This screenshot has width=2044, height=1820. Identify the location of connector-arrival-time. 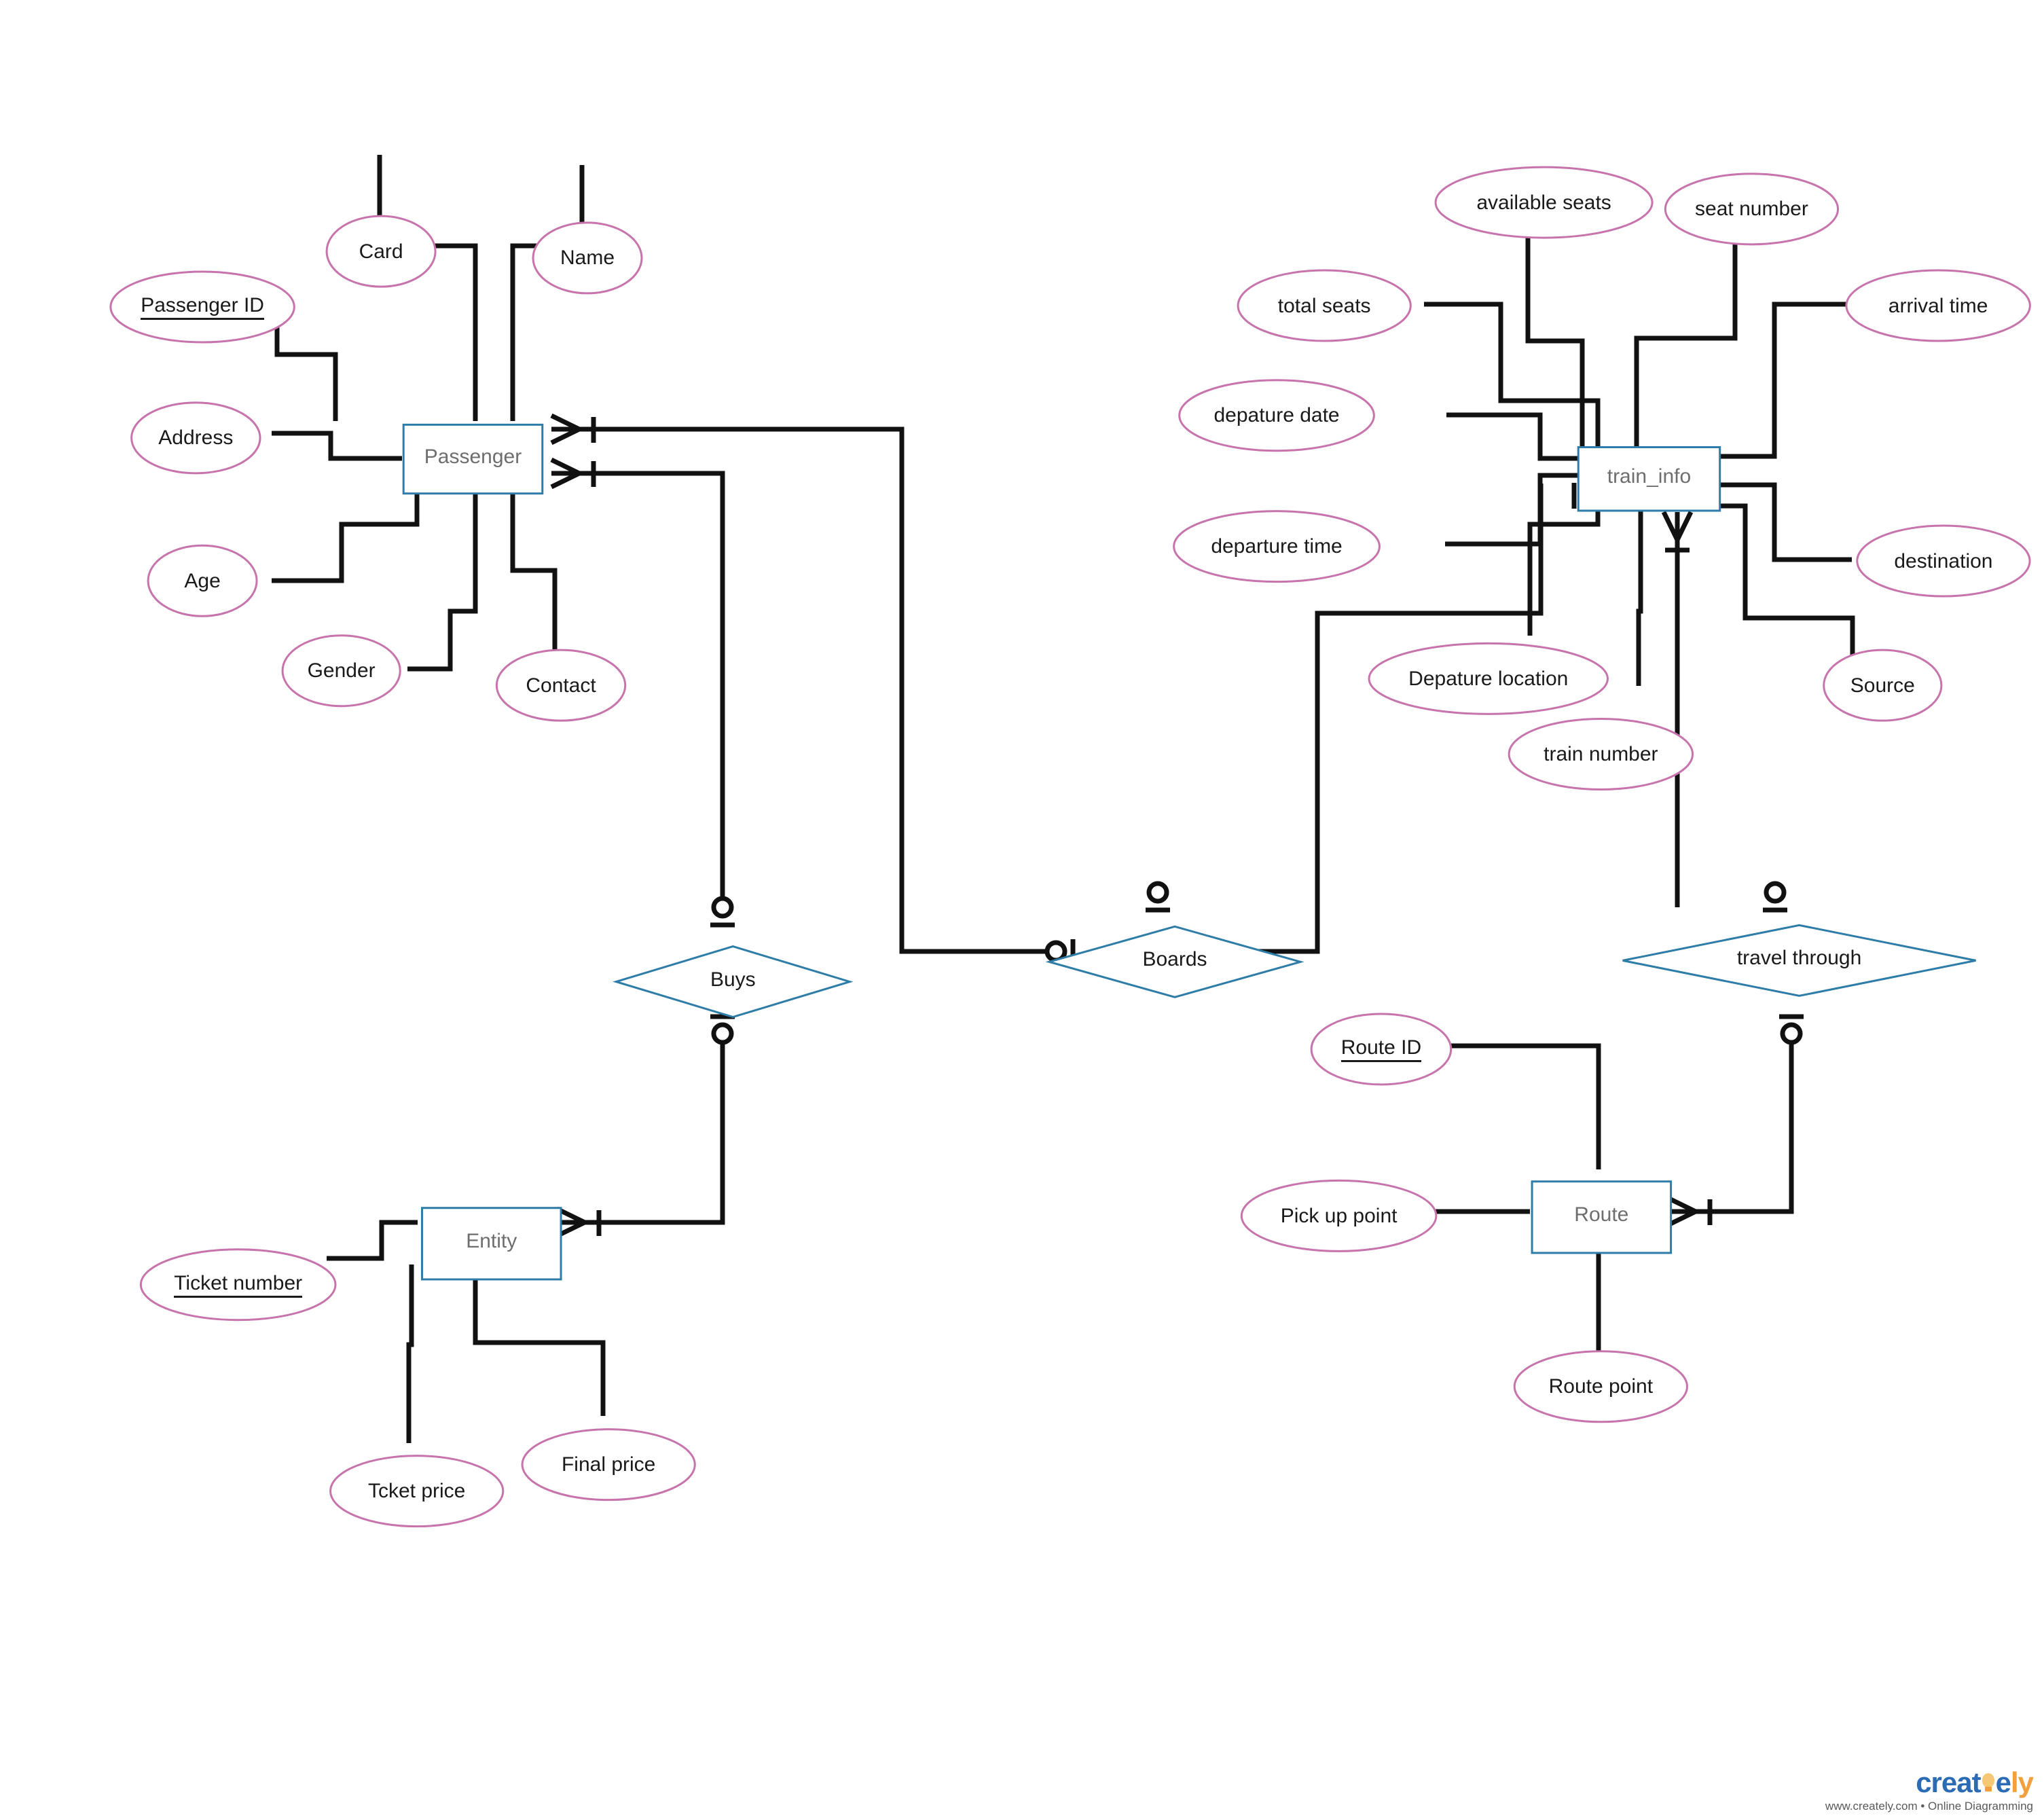
(1772, 380).